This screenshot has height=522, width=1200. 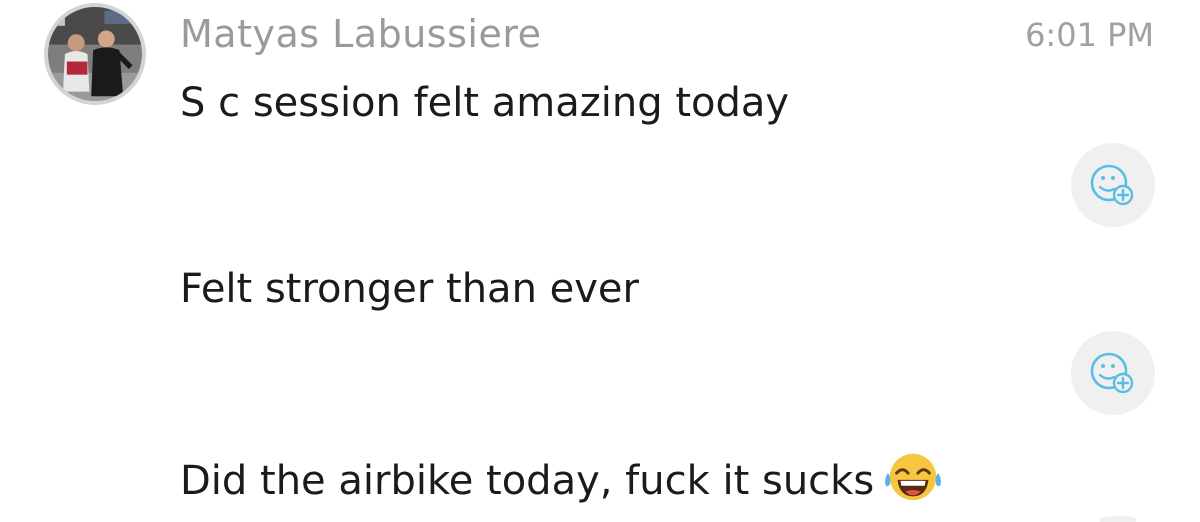 What do you see at coordinates (1089, 35) in the screenshot?
I see `message-timestamp: 6:01 PM` at bounding box center [1089, 35].